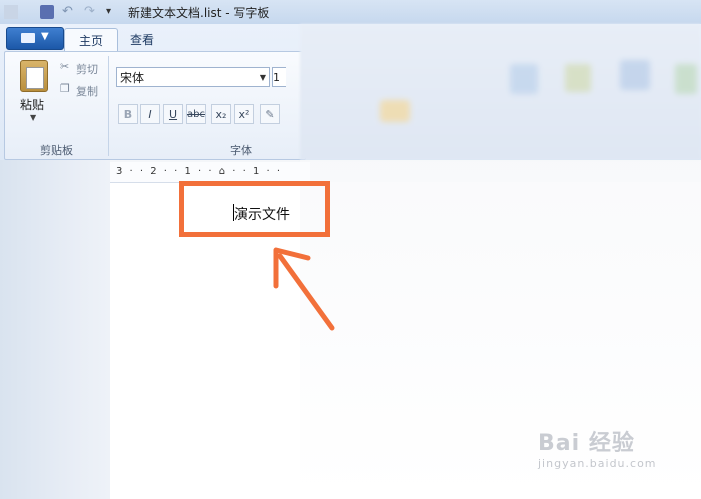 Image resolution: width=701 pixels, height=499 pixels. Describe the element at coordinates (65, 66) in the screenshot. I see `cut-icon: ✂` at that location.